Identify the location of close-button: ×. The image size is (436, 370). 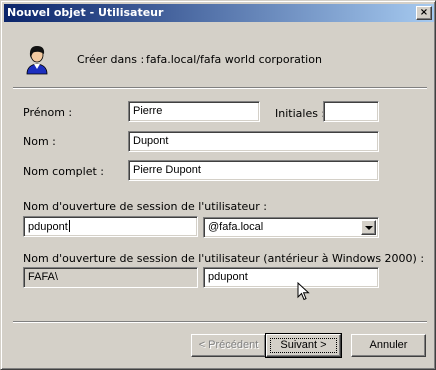
(424, 13).